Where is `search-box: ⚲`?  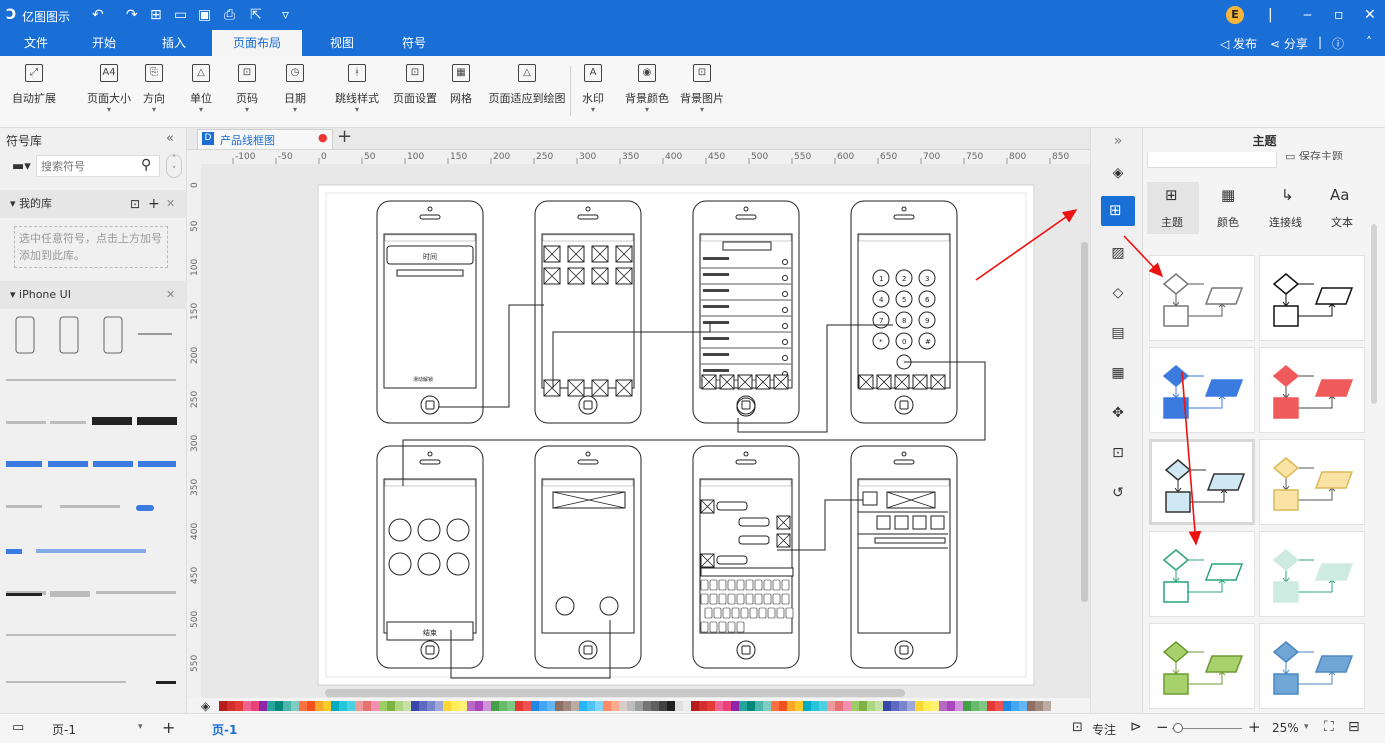 search-box: ⚲ is located at coordinates (98, 166).